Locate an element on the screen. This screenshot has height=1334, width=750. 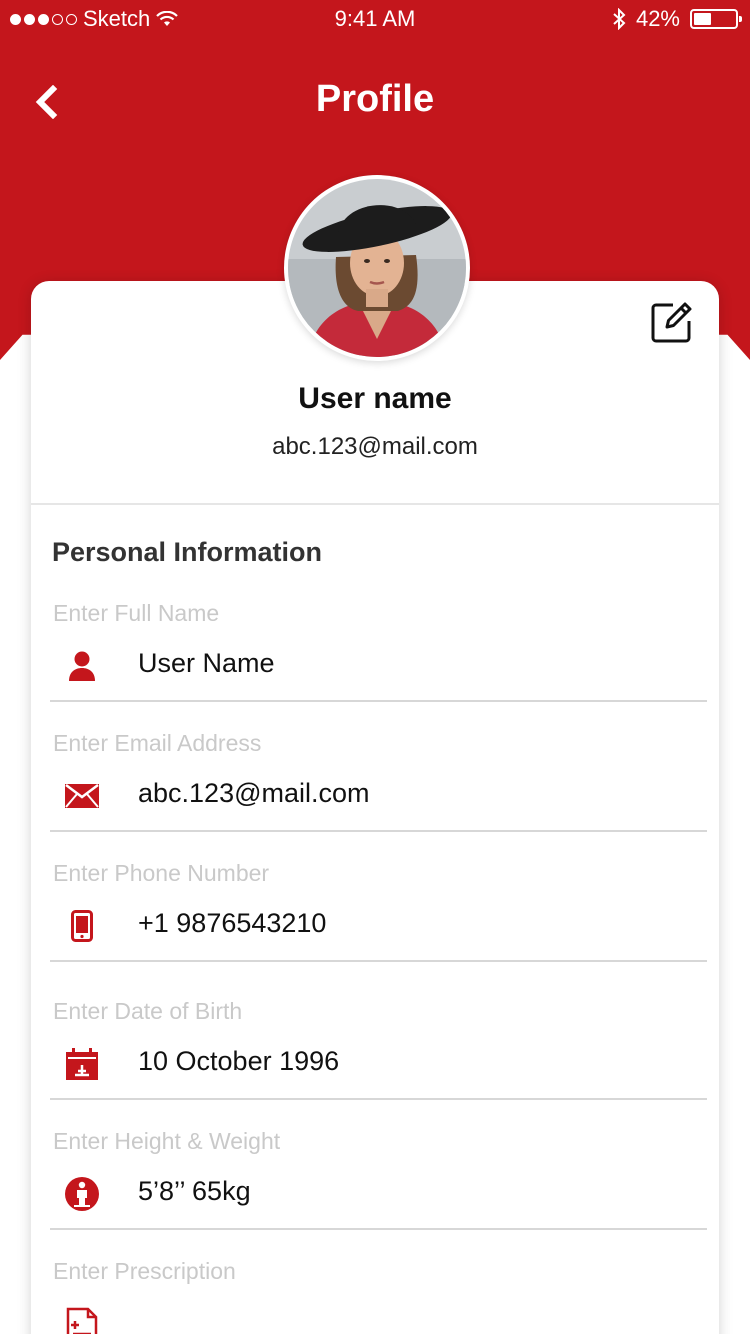
status-right: 42% is located at coordinates (677, 19).